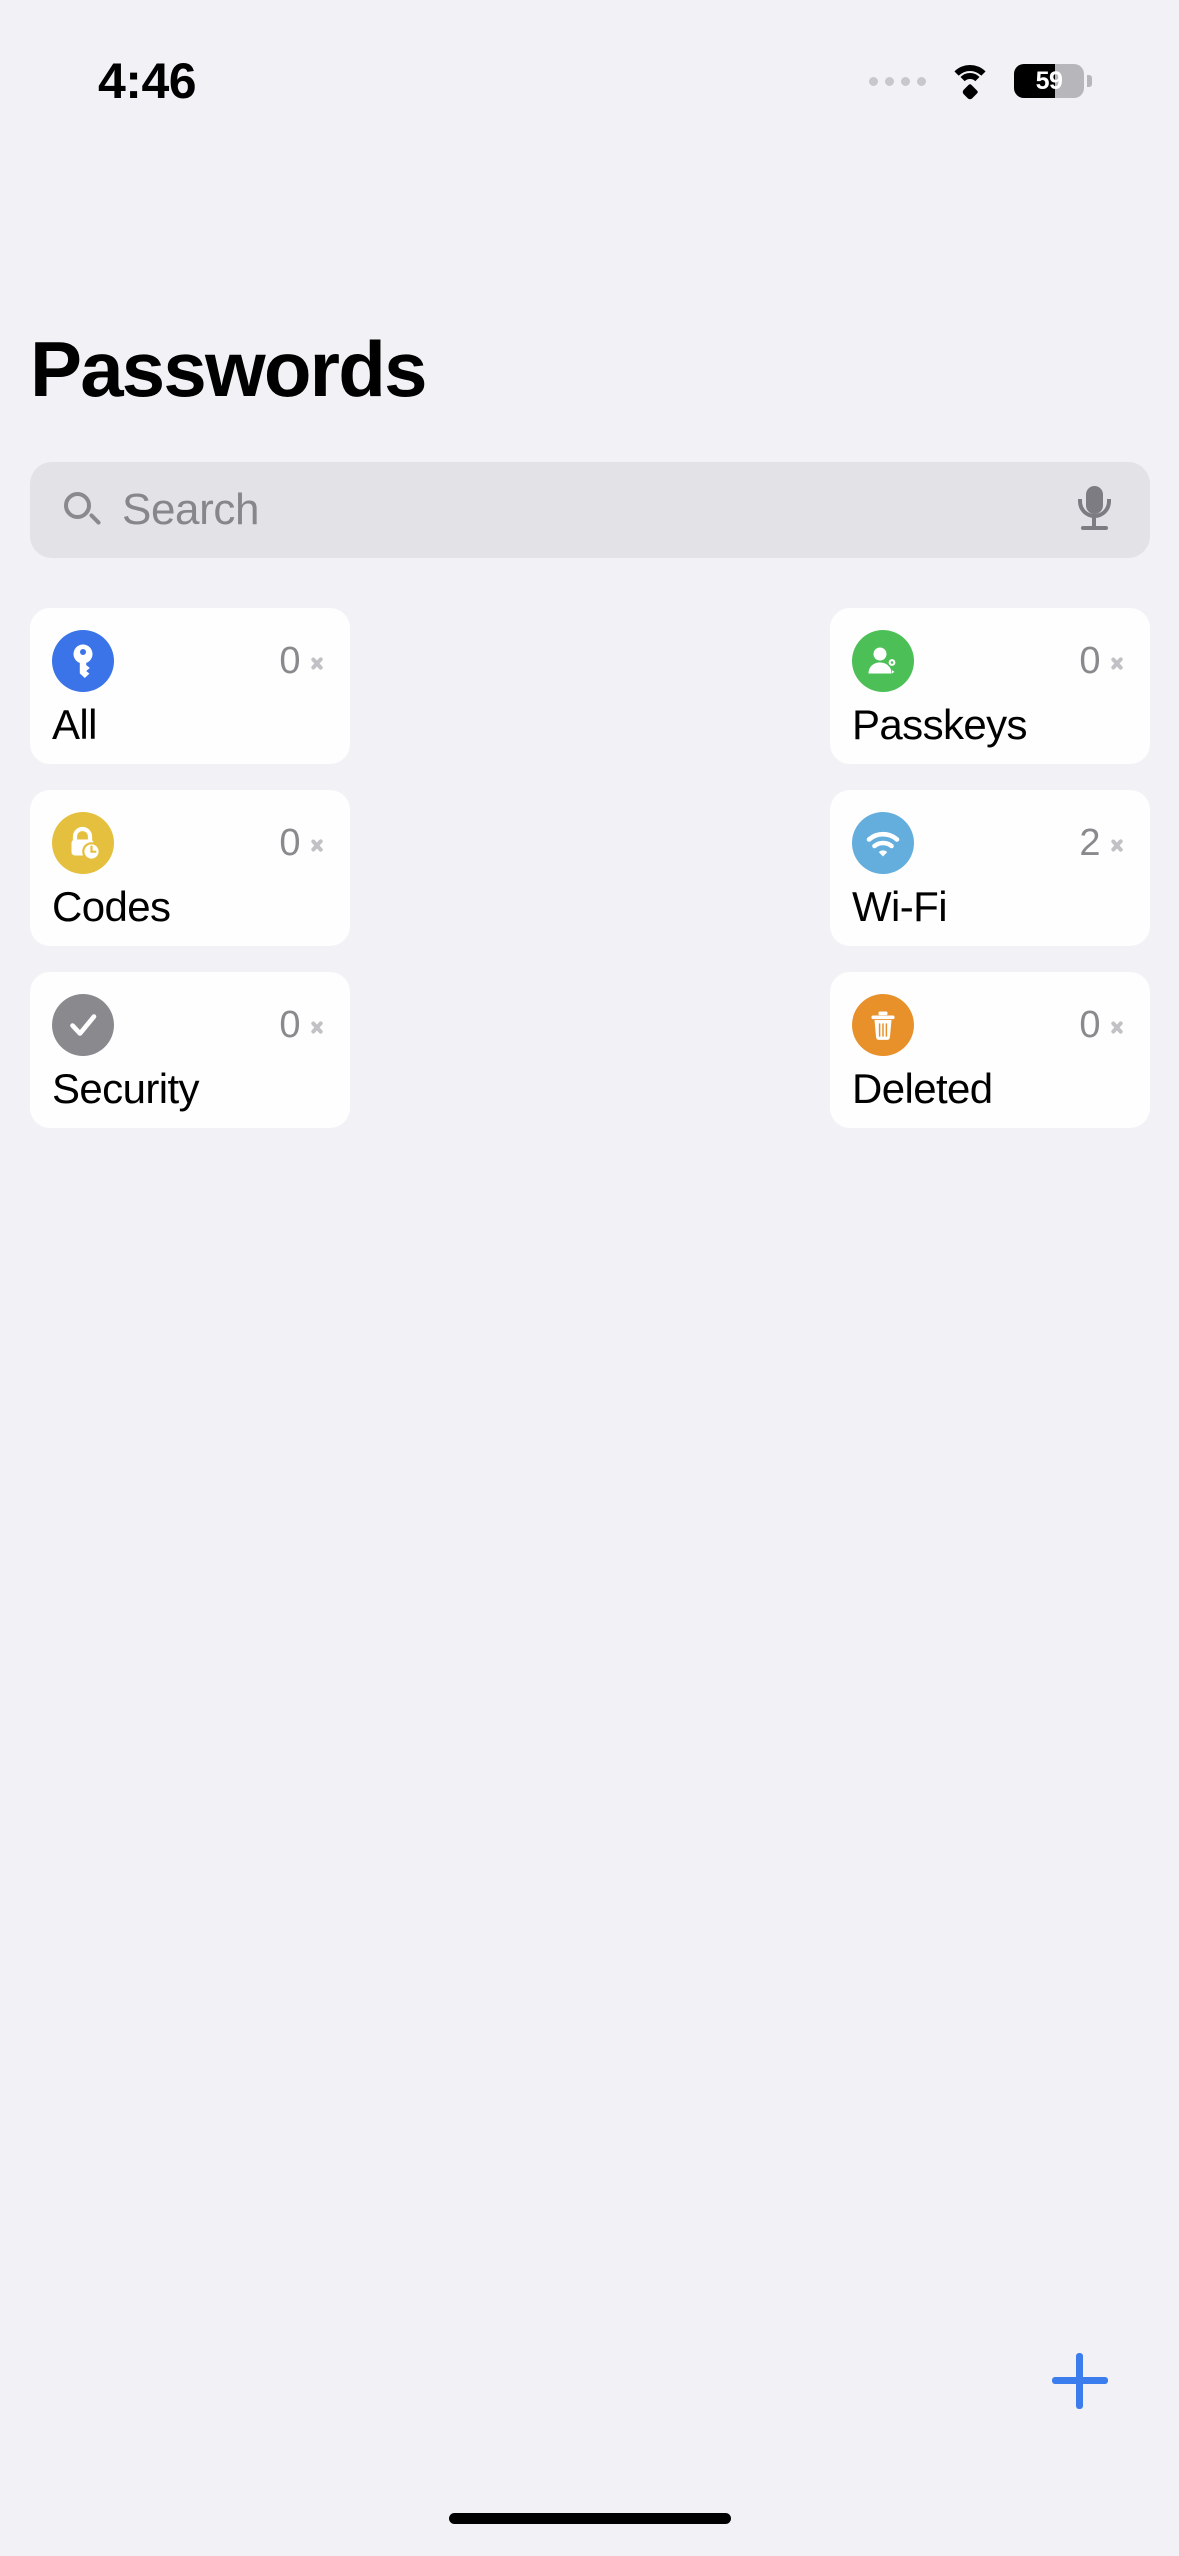 Image resolution: width=1179 pixels, height=2556 pixels. Describe the element at coordinates (883, 1025) in the screenshot. I see `trash-icon` at that location.